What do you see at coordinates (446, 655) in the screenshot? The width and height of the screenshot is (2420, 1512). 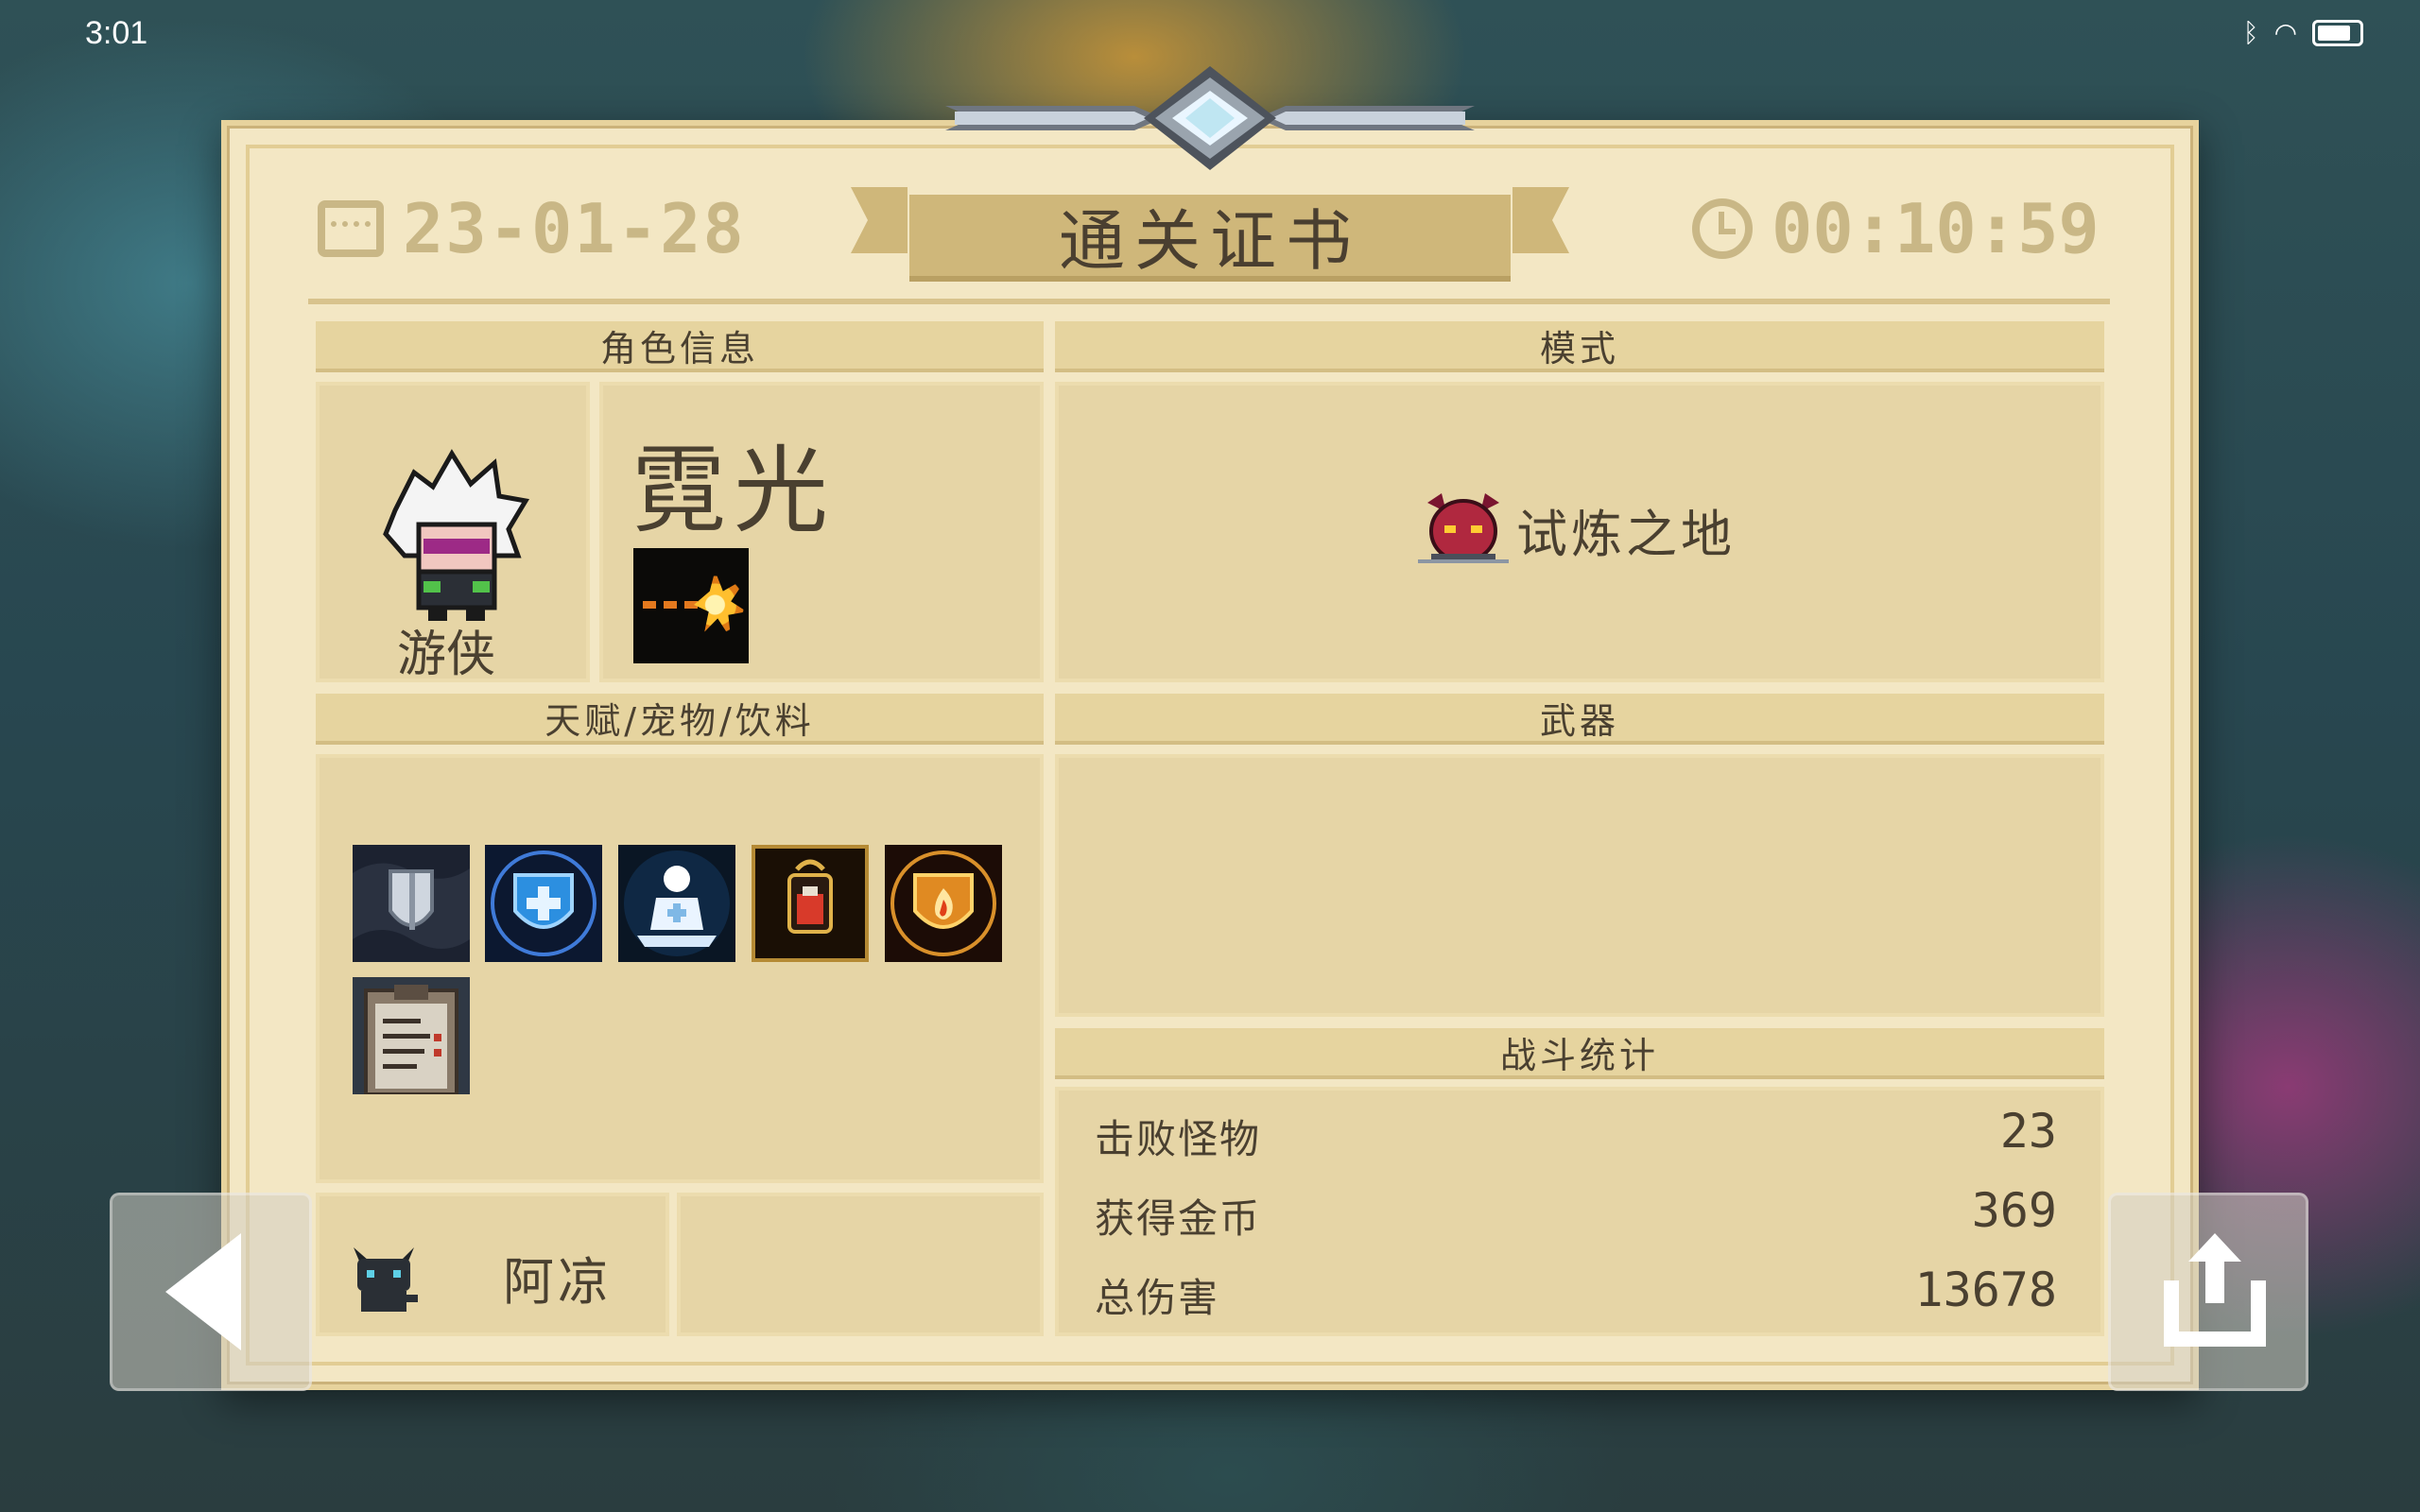 I see `character-class-label: 游侠` at bounding box center [446, 655].